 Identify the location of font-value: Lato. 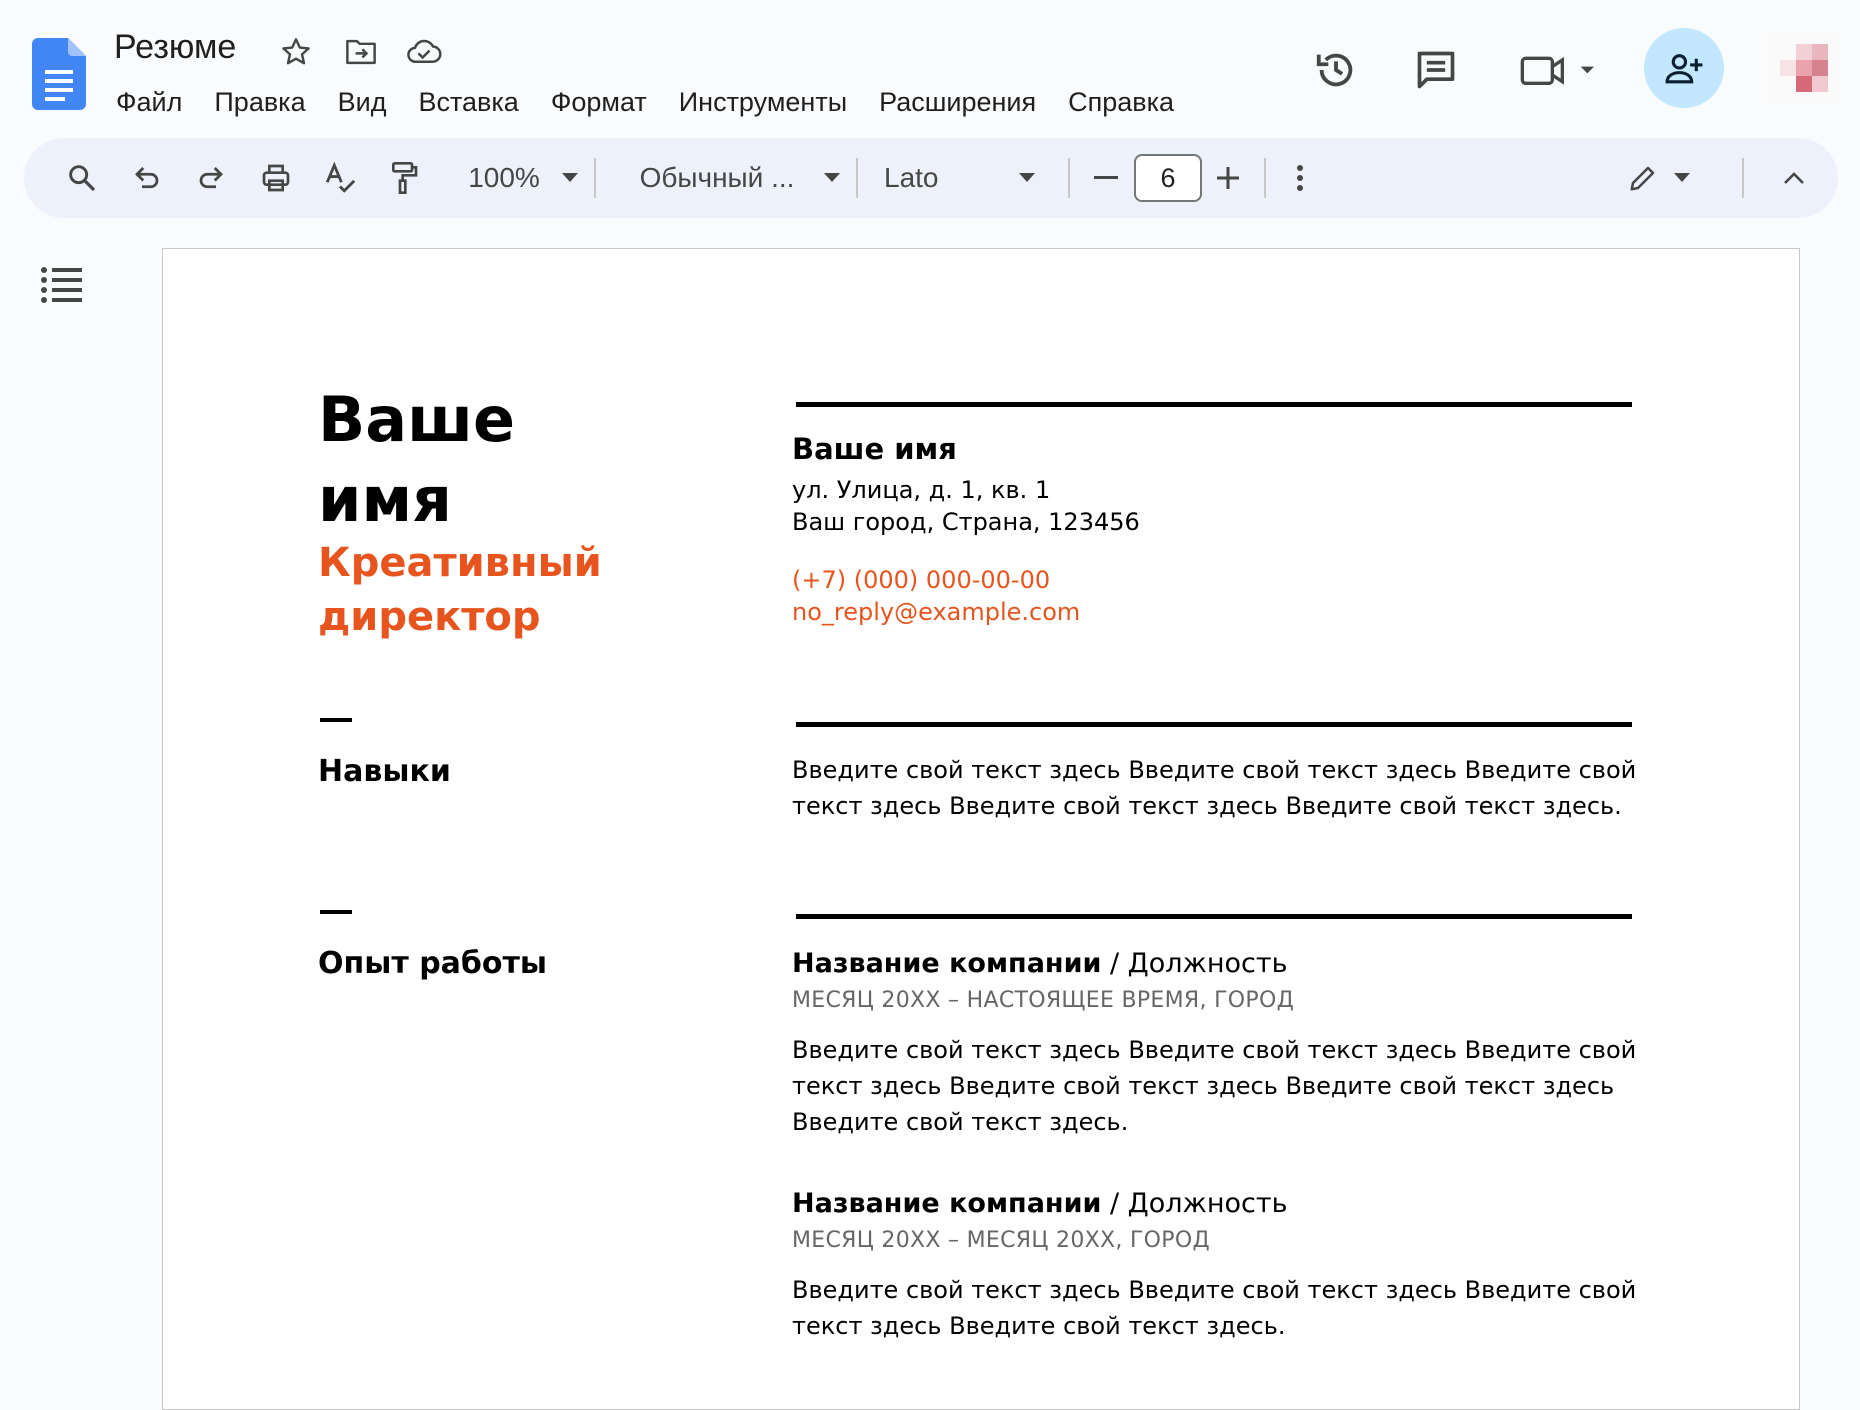
(911, 177).